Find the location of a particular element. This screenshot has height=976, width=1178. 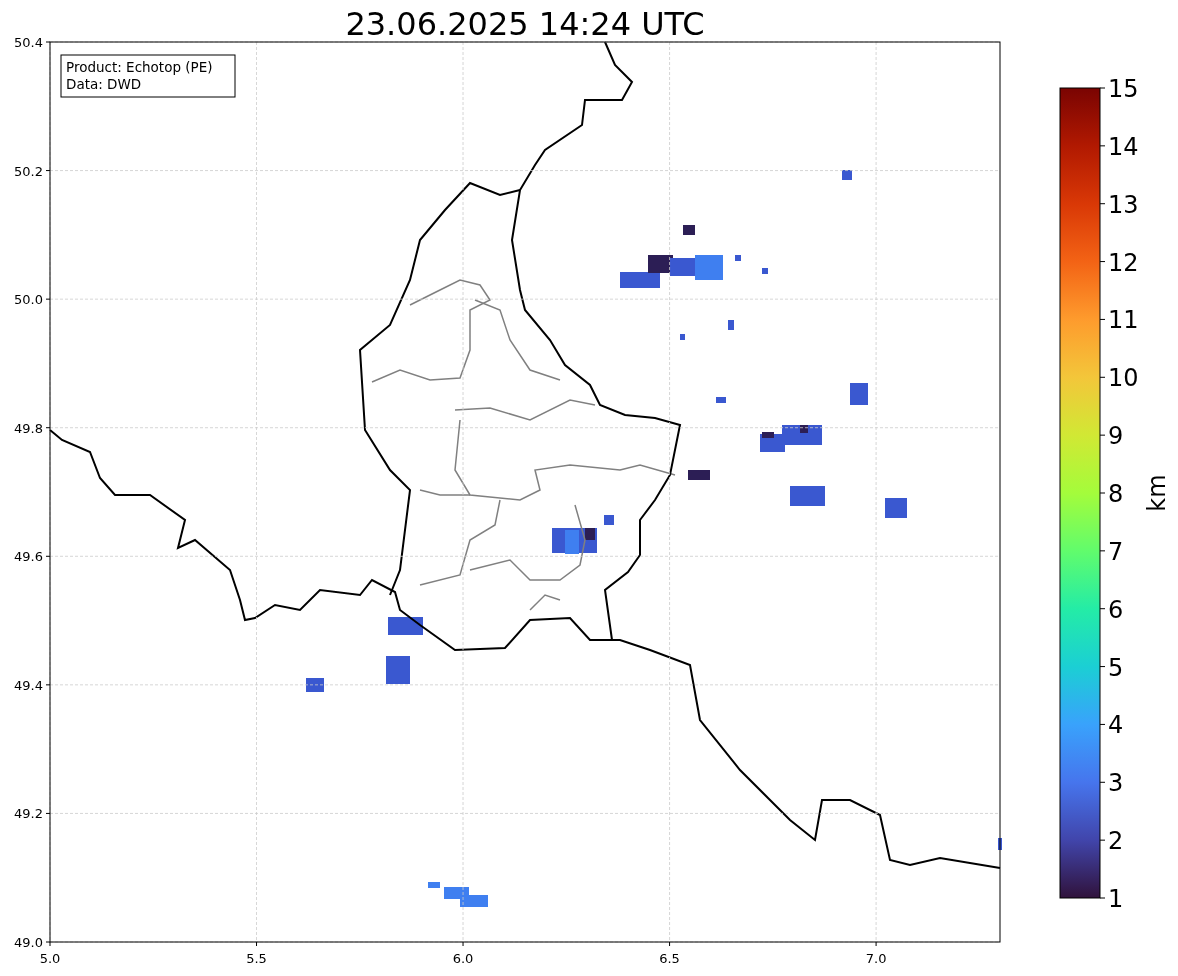

colorbar-tick-label: 5 is located at coordinates (1116, 667).